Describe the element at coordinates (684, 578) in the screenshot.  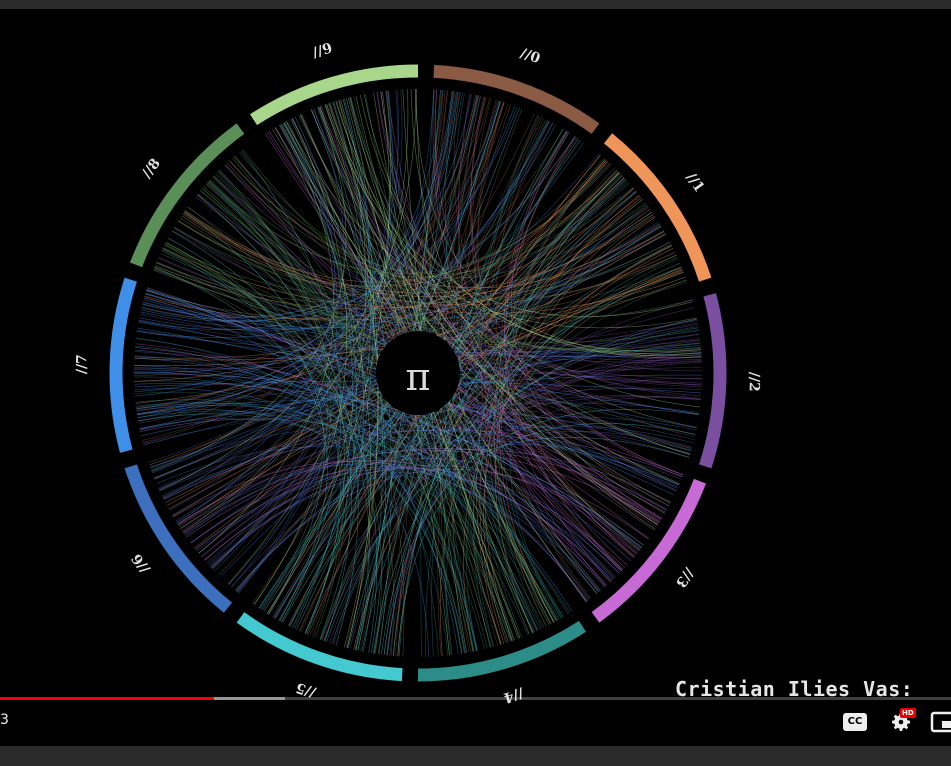
I see `sector-label: //3` at that location.